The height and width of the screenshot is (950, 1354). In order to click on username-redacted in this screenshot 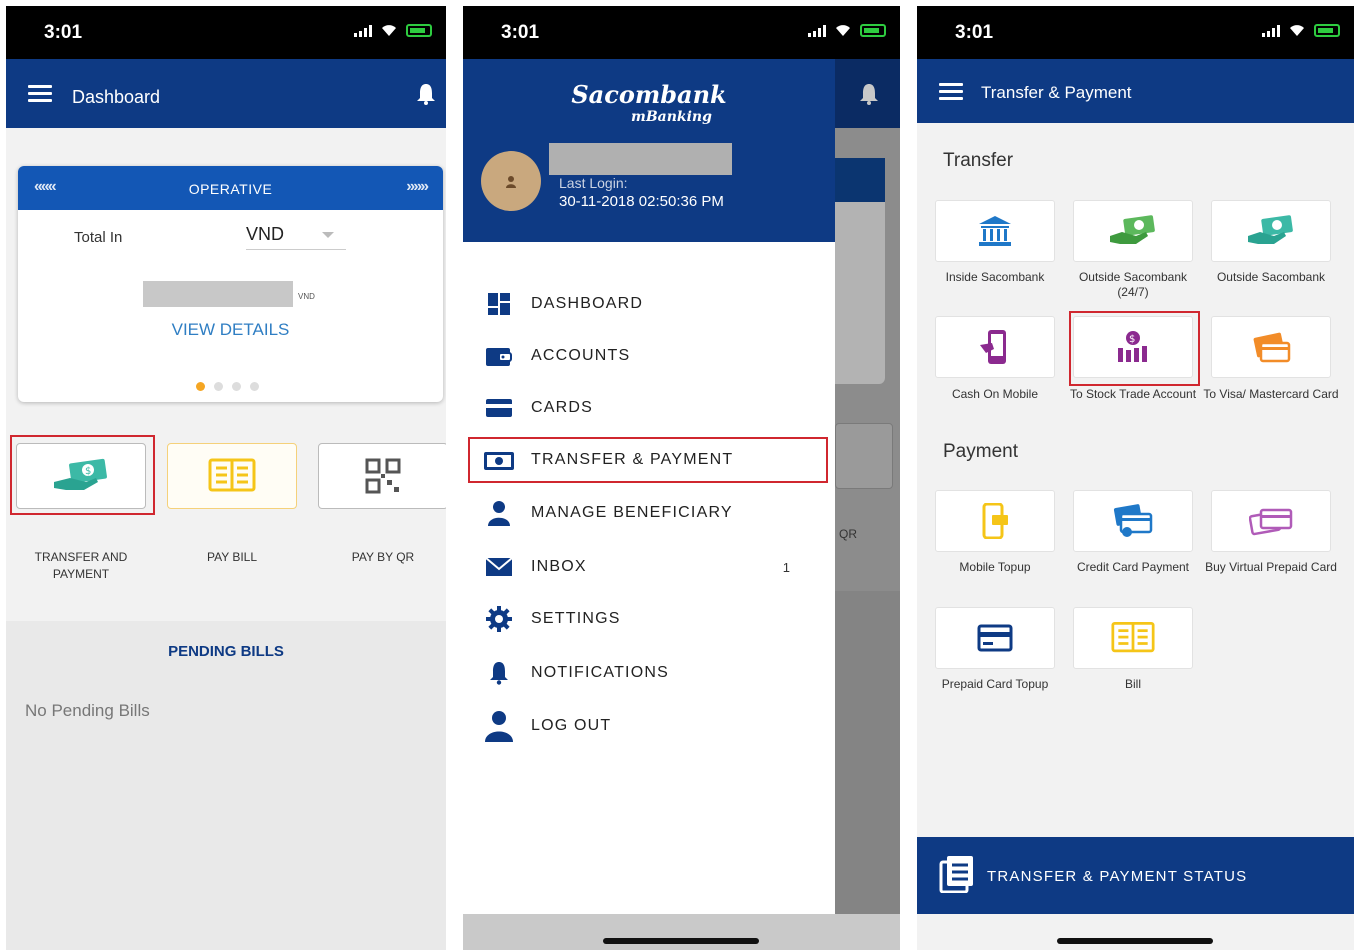, I will do `click(640, 159)`.